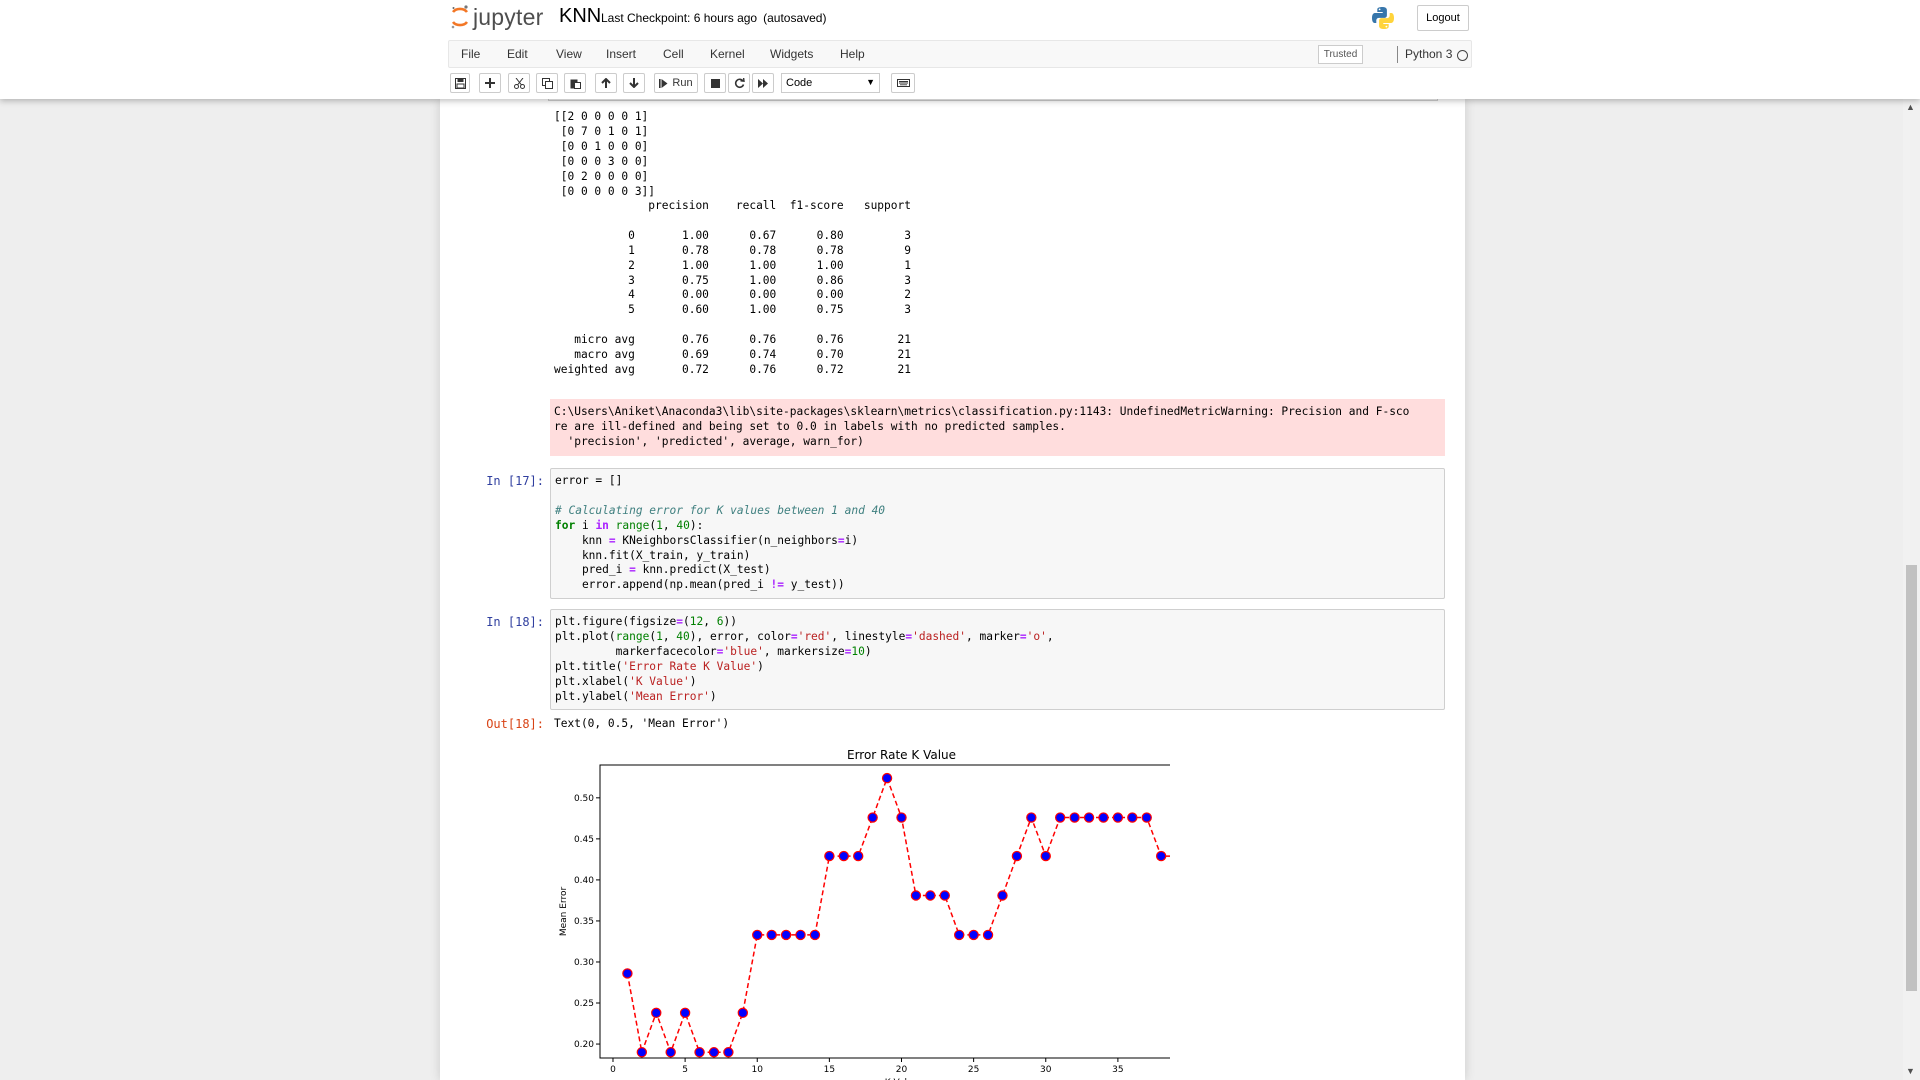  I want to click on command-palette-button, so click(903, 83).